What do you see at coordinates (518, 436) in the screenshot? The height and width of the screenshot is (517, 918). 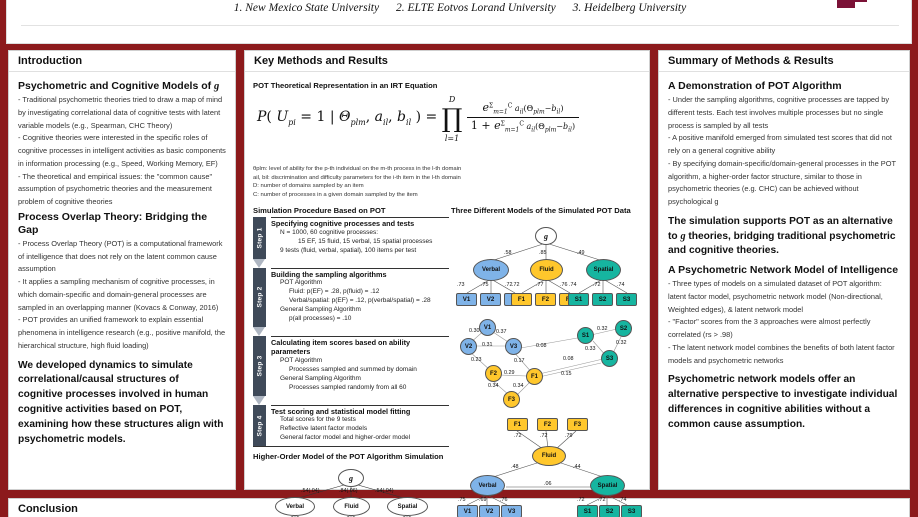 I see `ln-loading-f1: .72` at bounding box center [518, 436].